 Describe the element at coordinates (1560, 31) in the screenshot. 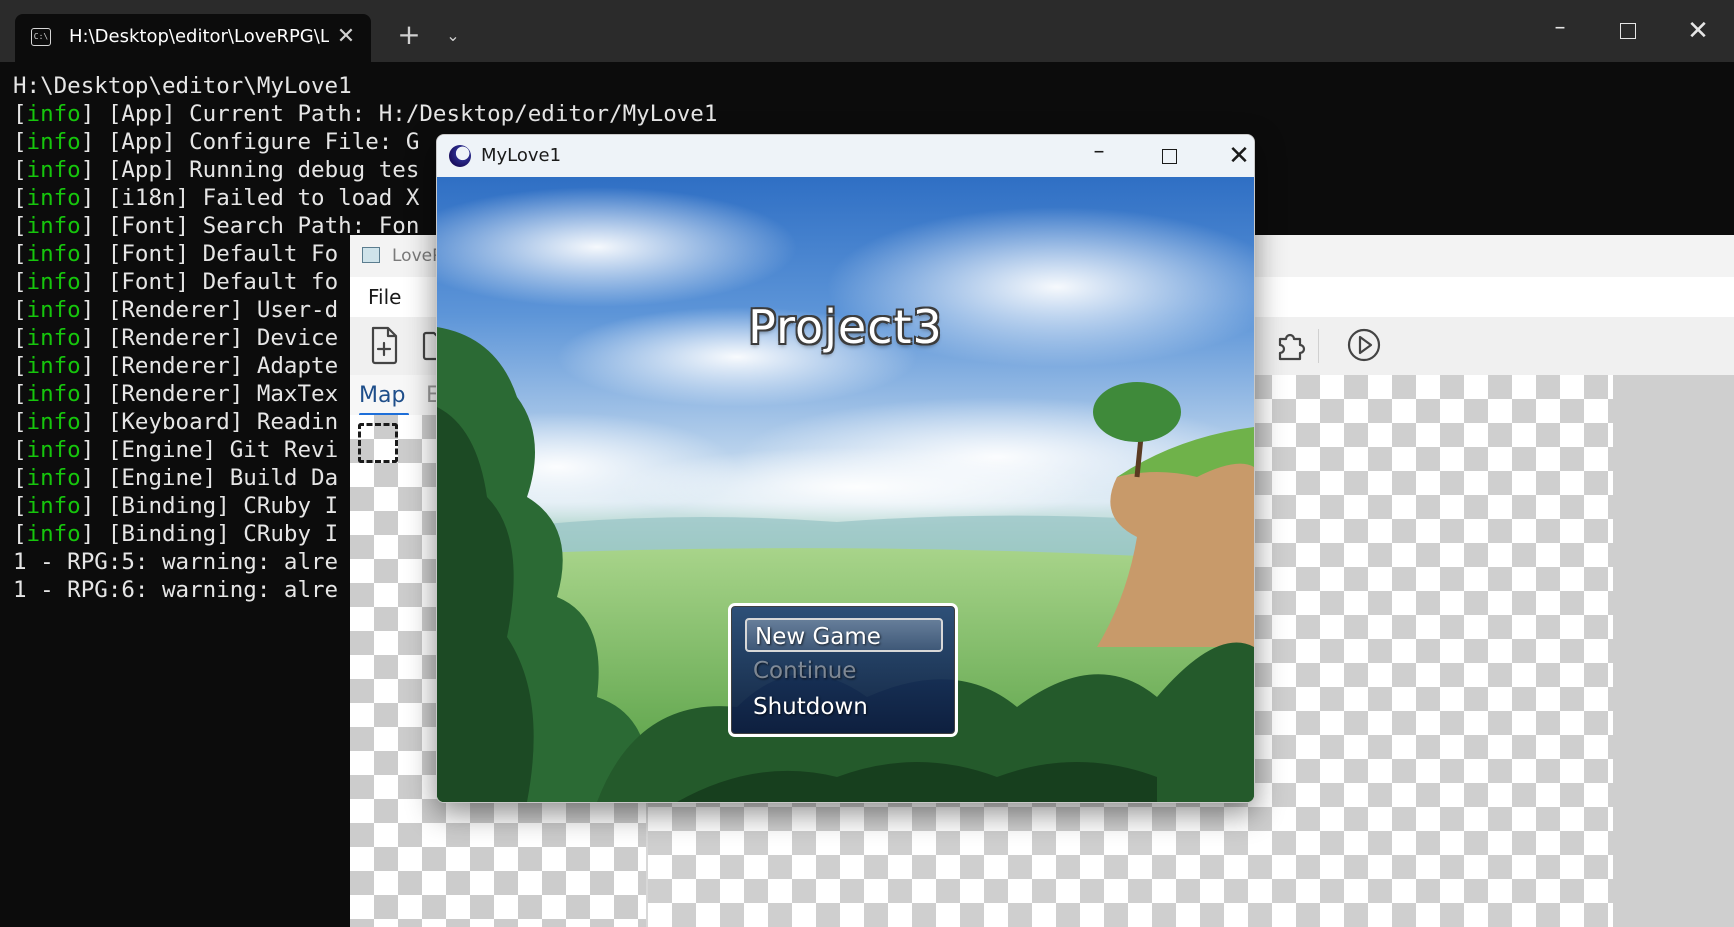

I see `minimize-button: –` at that location.